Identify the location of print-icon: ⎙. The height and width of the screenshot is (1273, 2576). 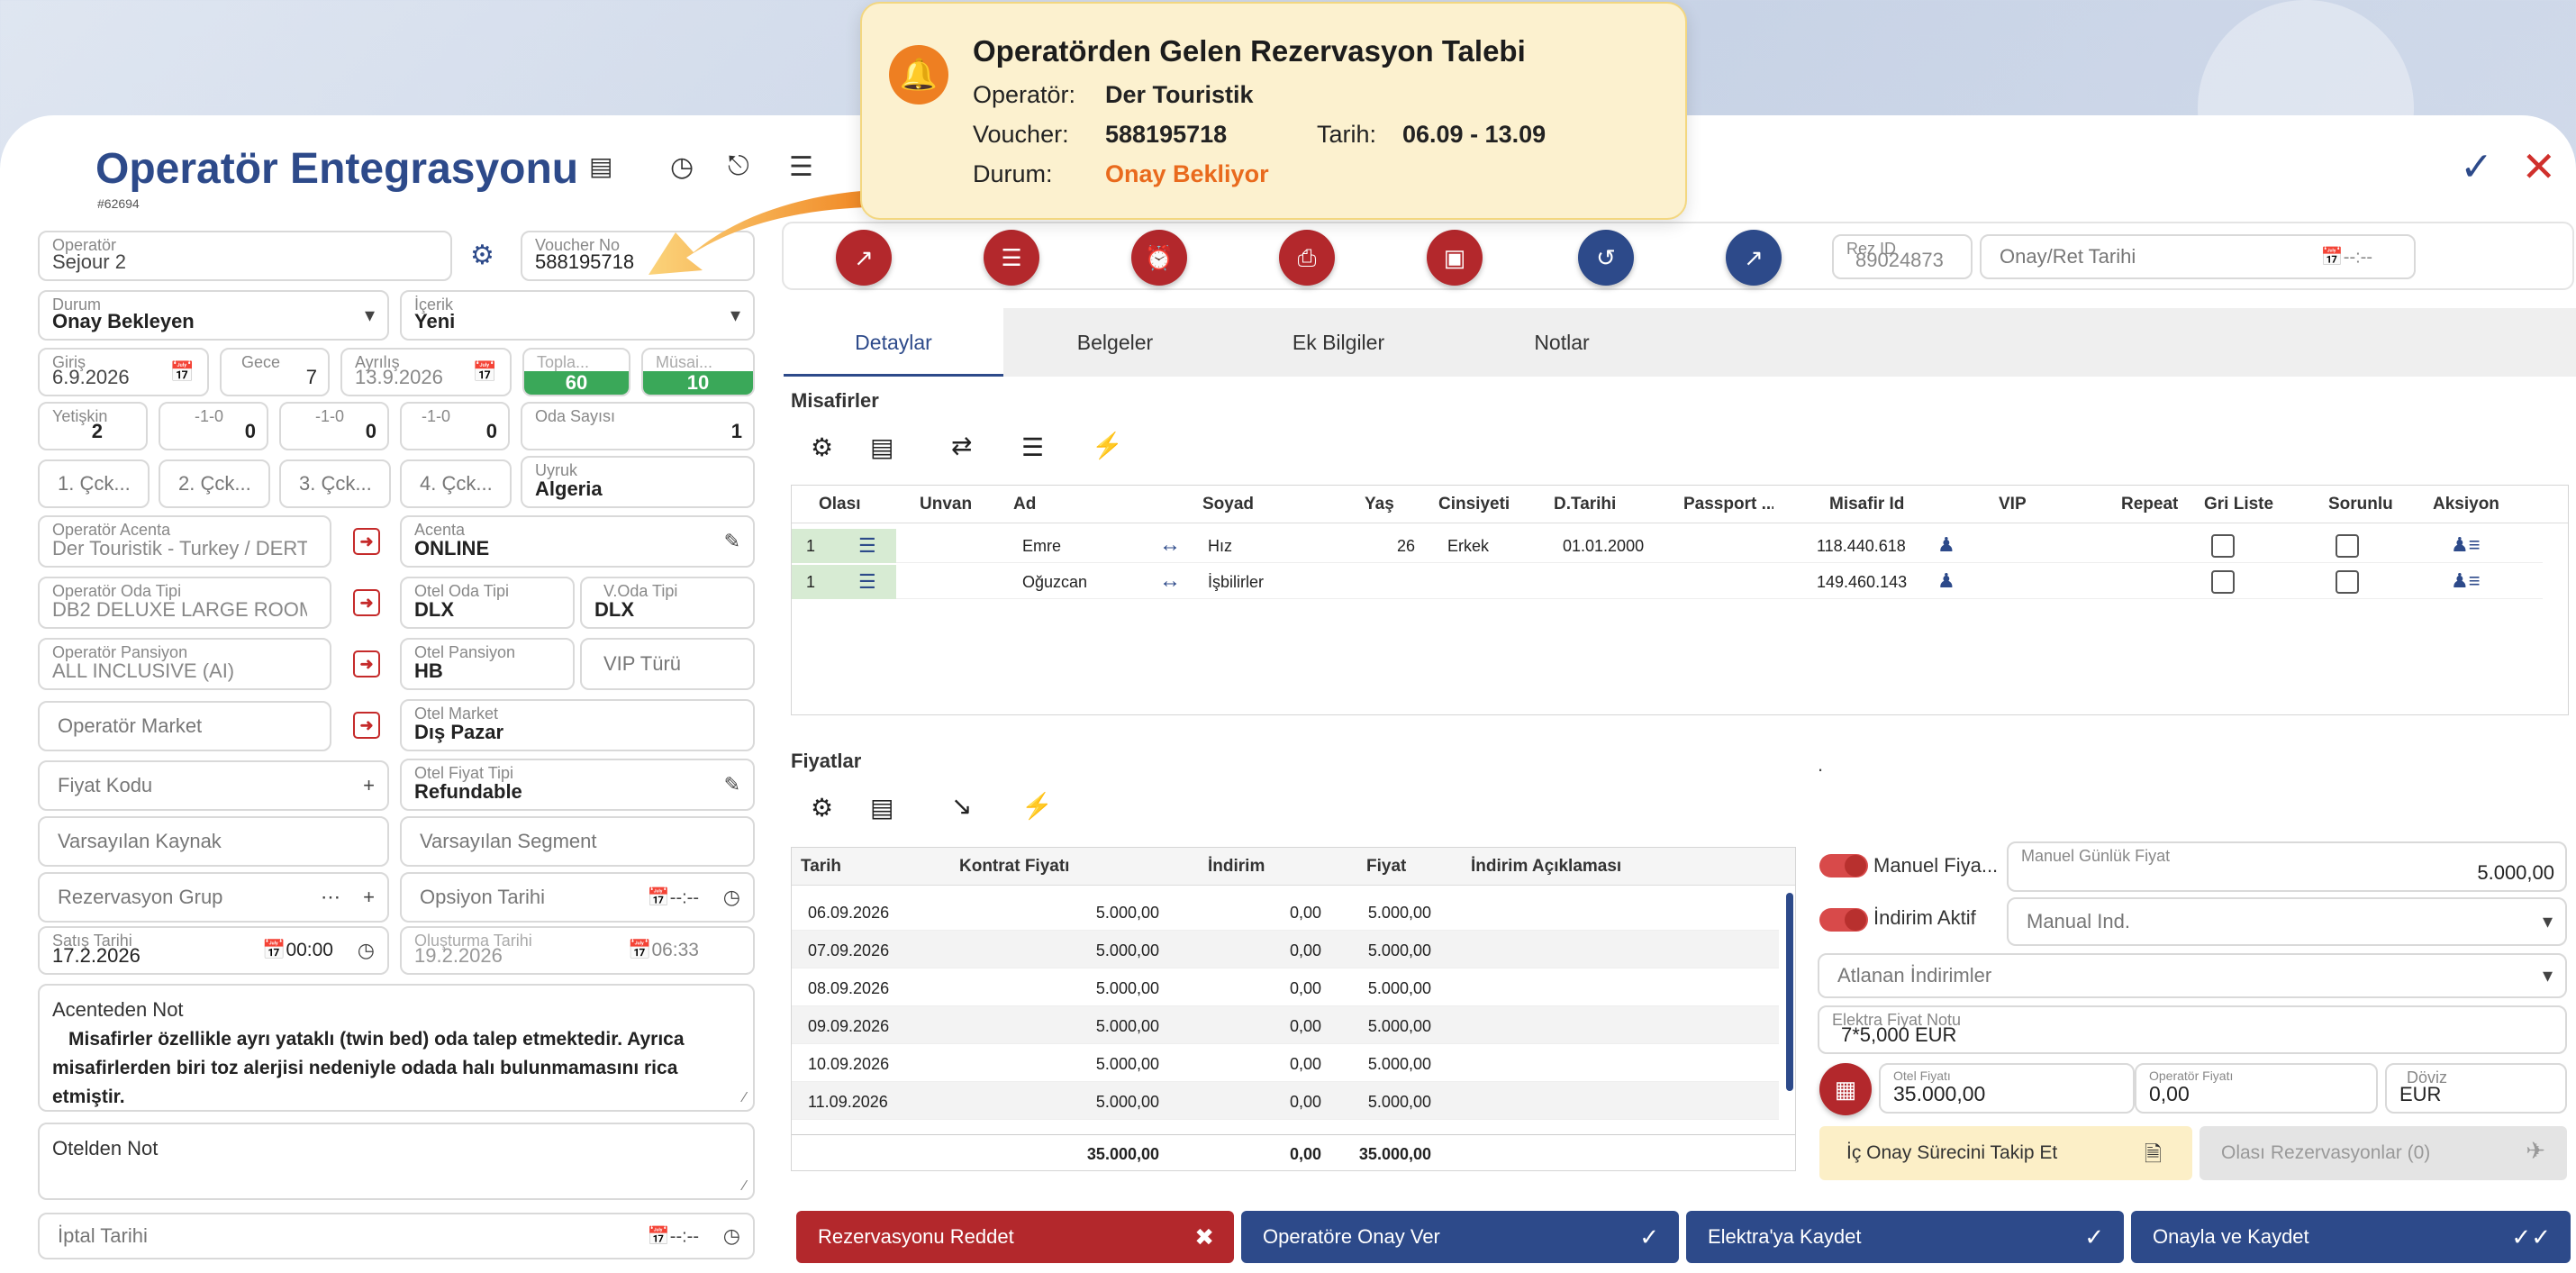
(1307, 258).